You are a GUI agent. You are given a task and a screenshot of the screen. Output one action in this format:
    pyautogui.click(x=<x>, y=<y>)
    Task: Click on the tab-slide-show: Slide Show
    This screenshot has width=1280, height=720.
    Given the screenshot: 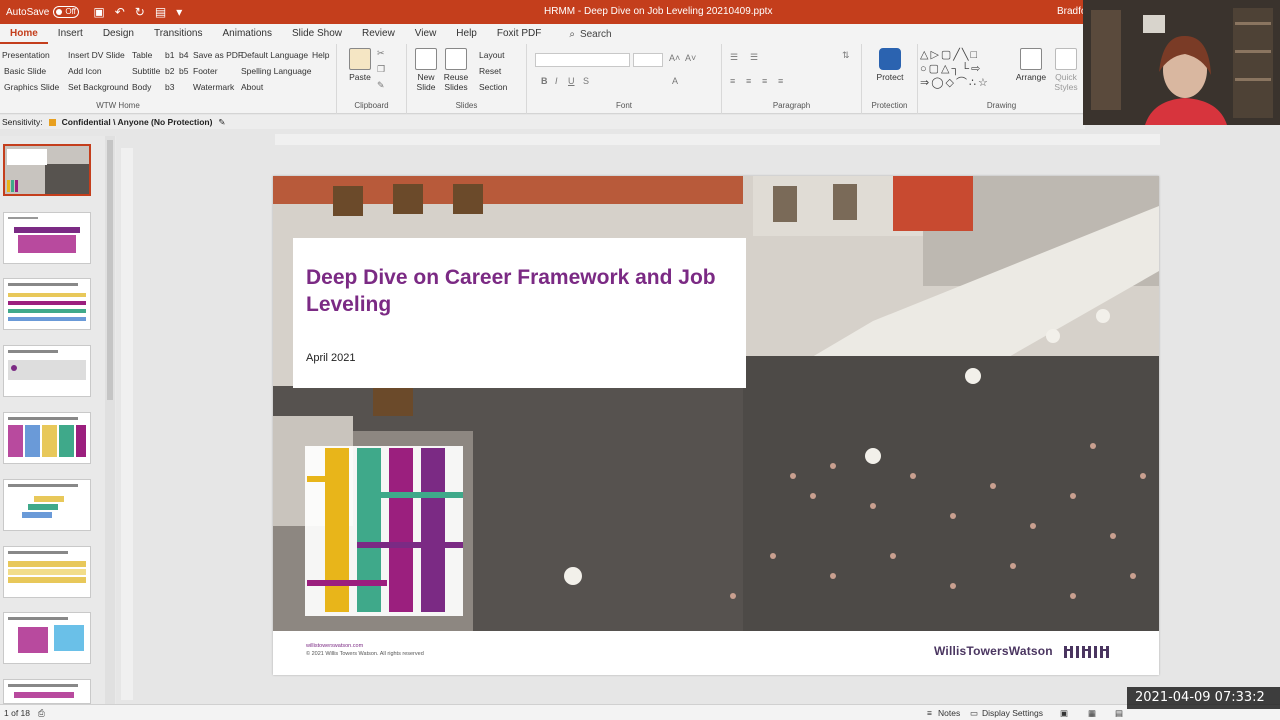 What is the action you would take?
    pyautogui.click(x=317, y=34)
    